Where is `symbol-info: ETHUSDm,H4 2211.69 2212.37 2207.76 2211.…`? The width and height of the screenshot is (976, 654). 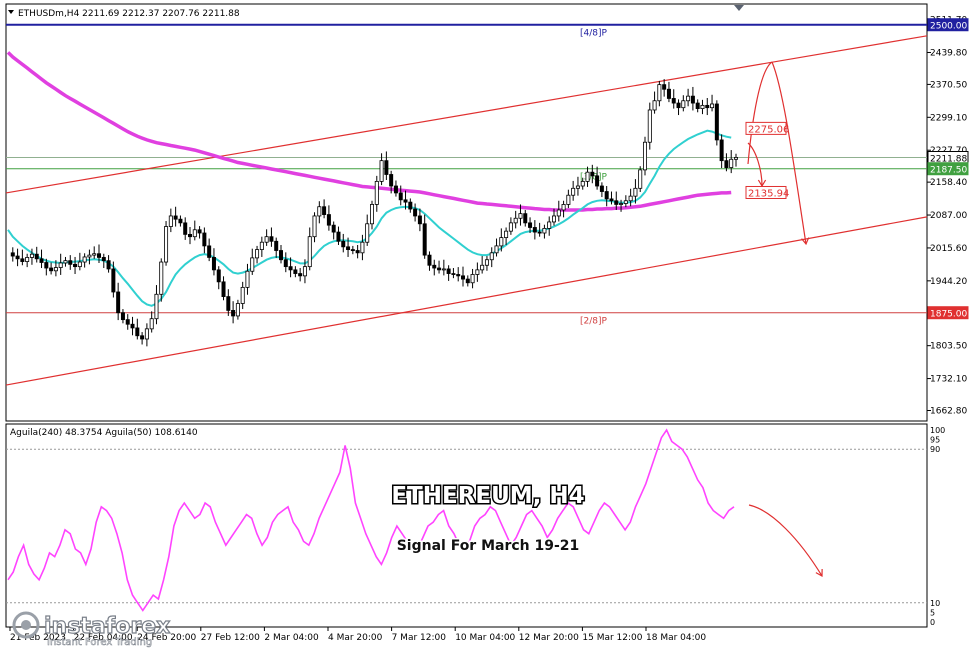
symbol-info: ETHUSDm,H4 2211.69 2212.37 2207.76 2211.… is located at coordinates (129, 14).